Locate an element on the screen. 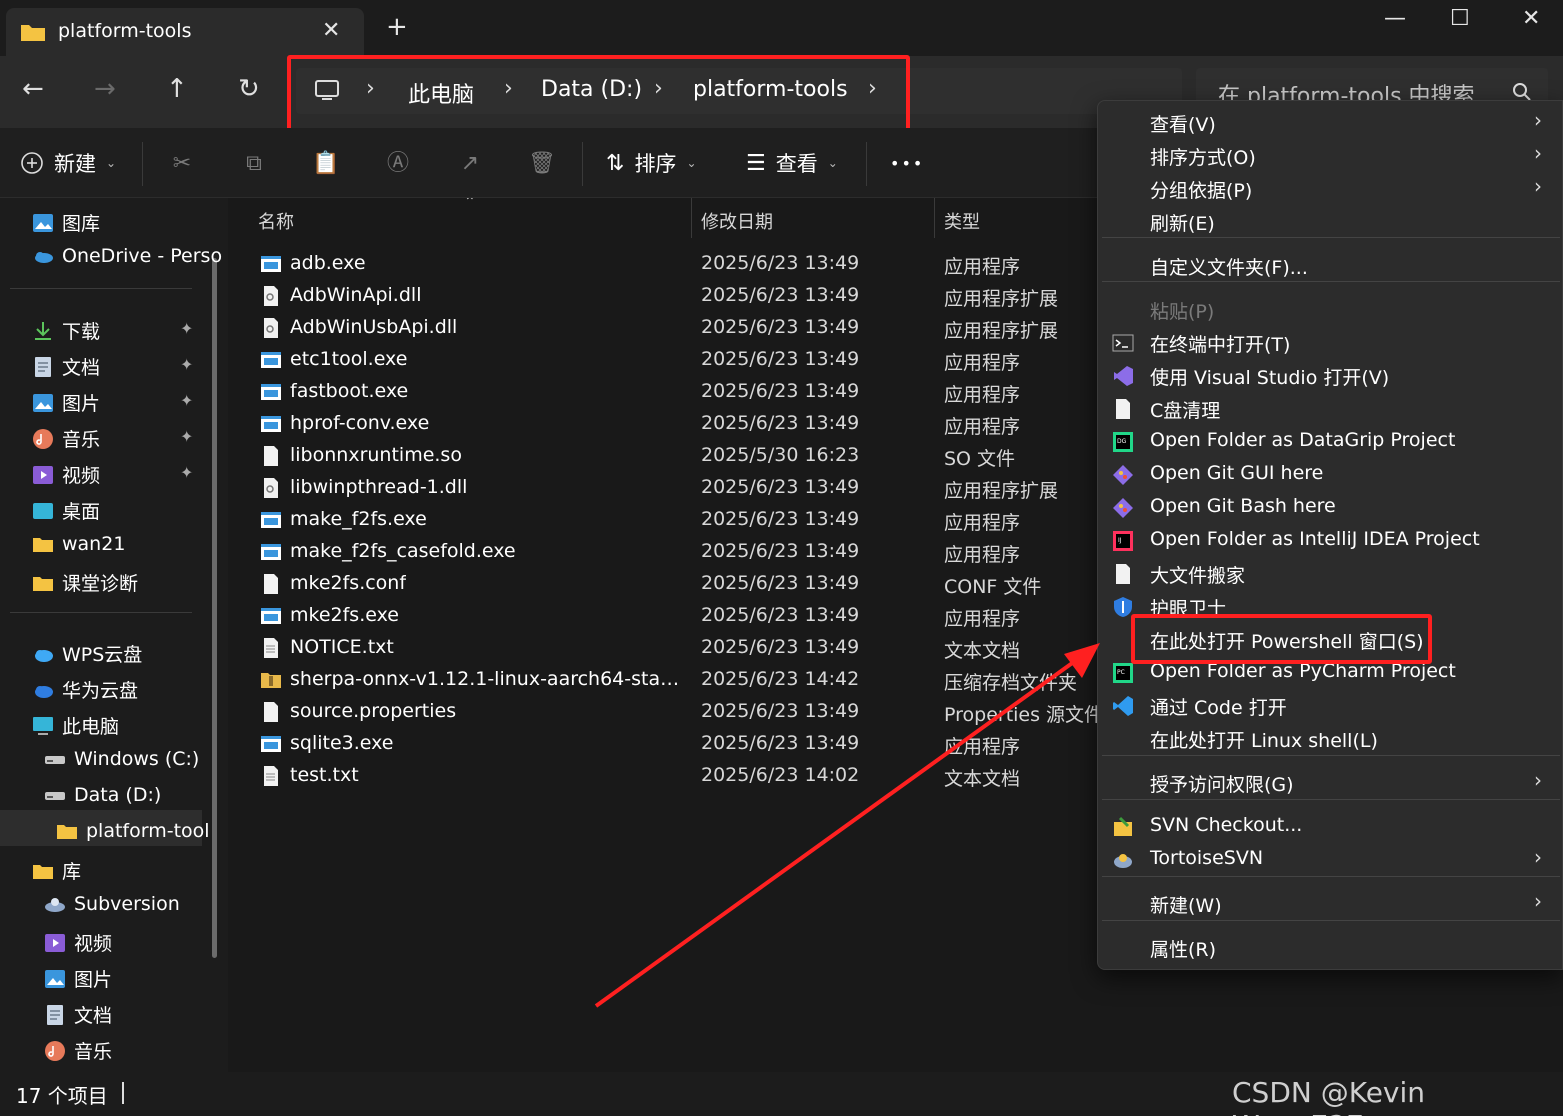 The height and width of the screenshot is (1116, 1563). sidebar-item-label: WPS云盘 is located at coordinates (102, 655).